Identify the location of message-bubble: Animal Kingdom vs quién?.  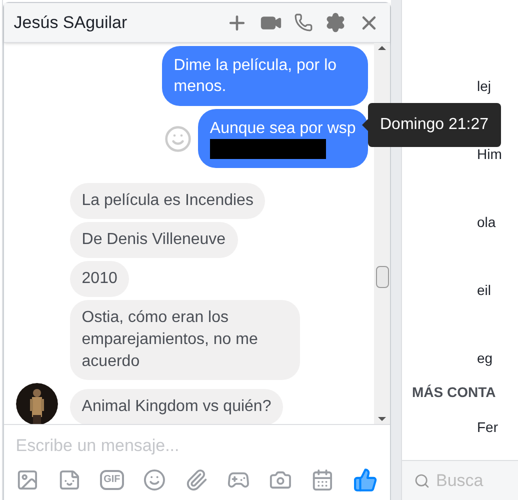
(177, 406).